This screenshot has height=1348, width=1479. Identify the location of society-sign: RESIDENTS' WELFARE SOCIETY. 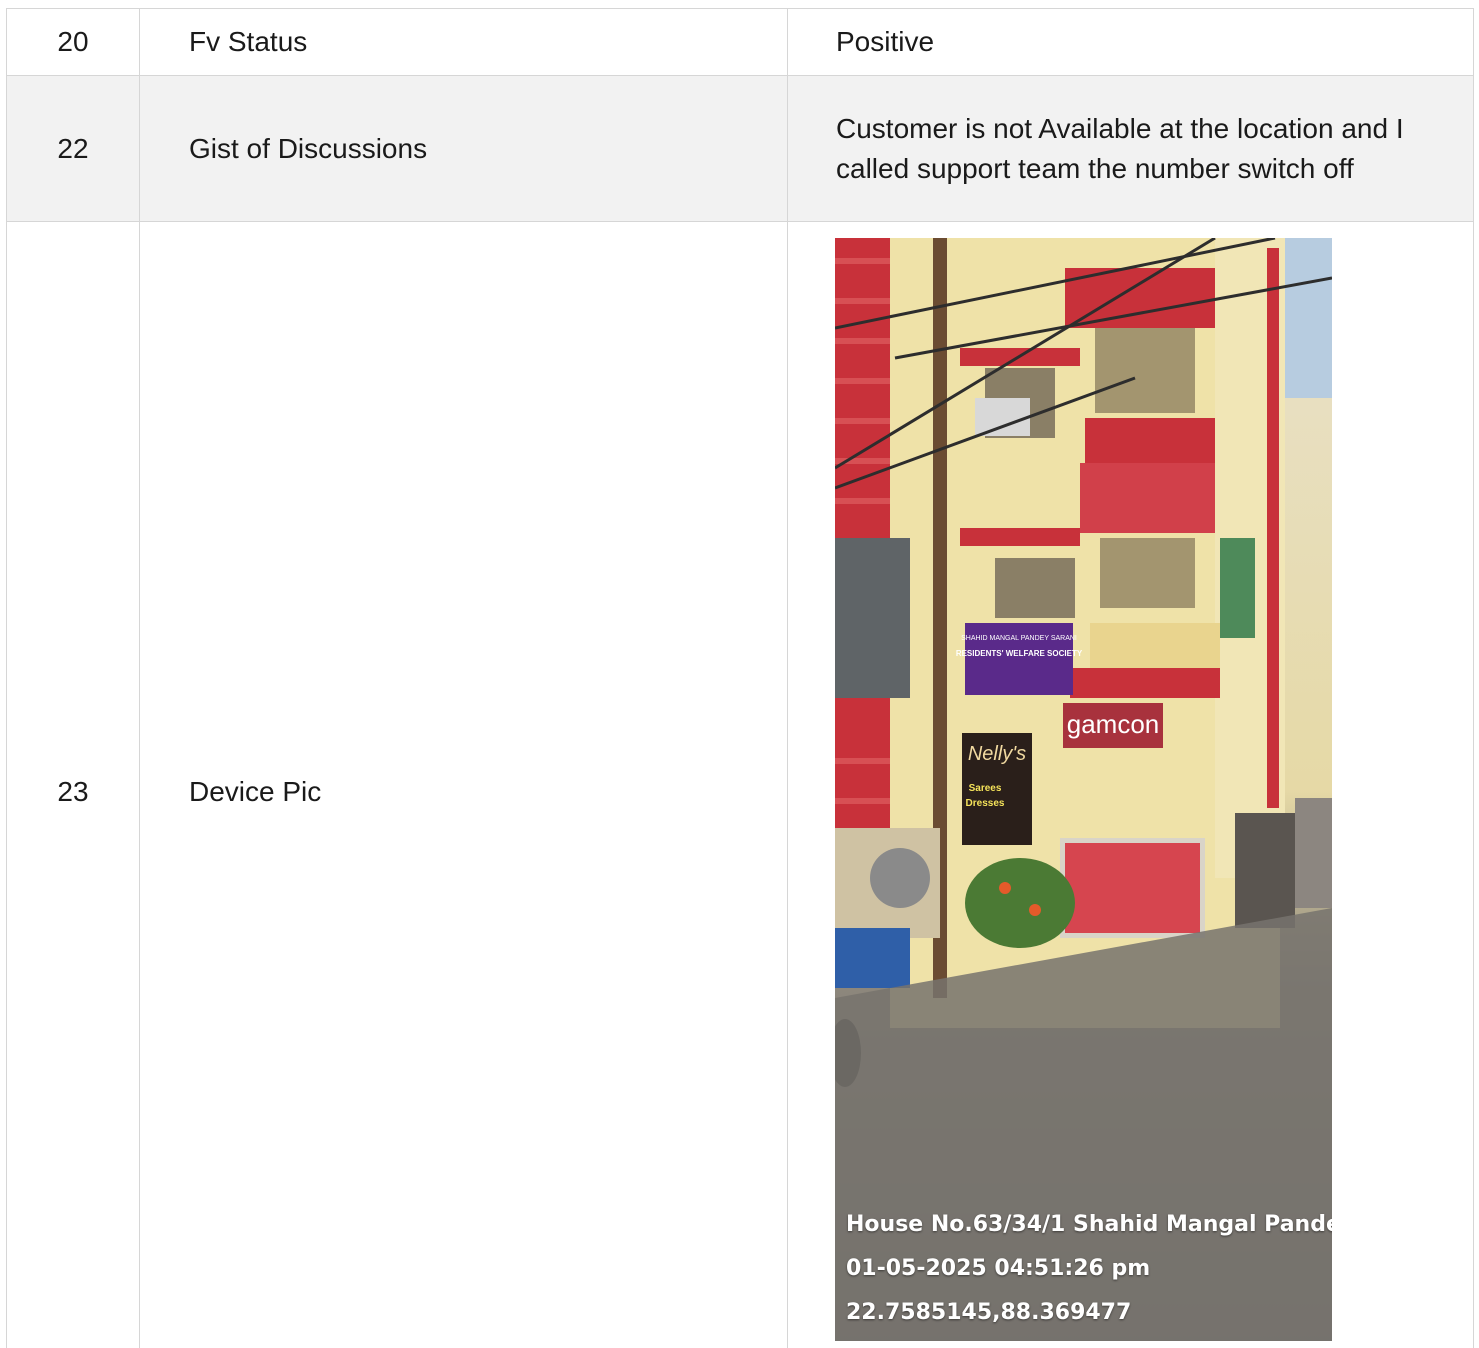
(1019, 653).